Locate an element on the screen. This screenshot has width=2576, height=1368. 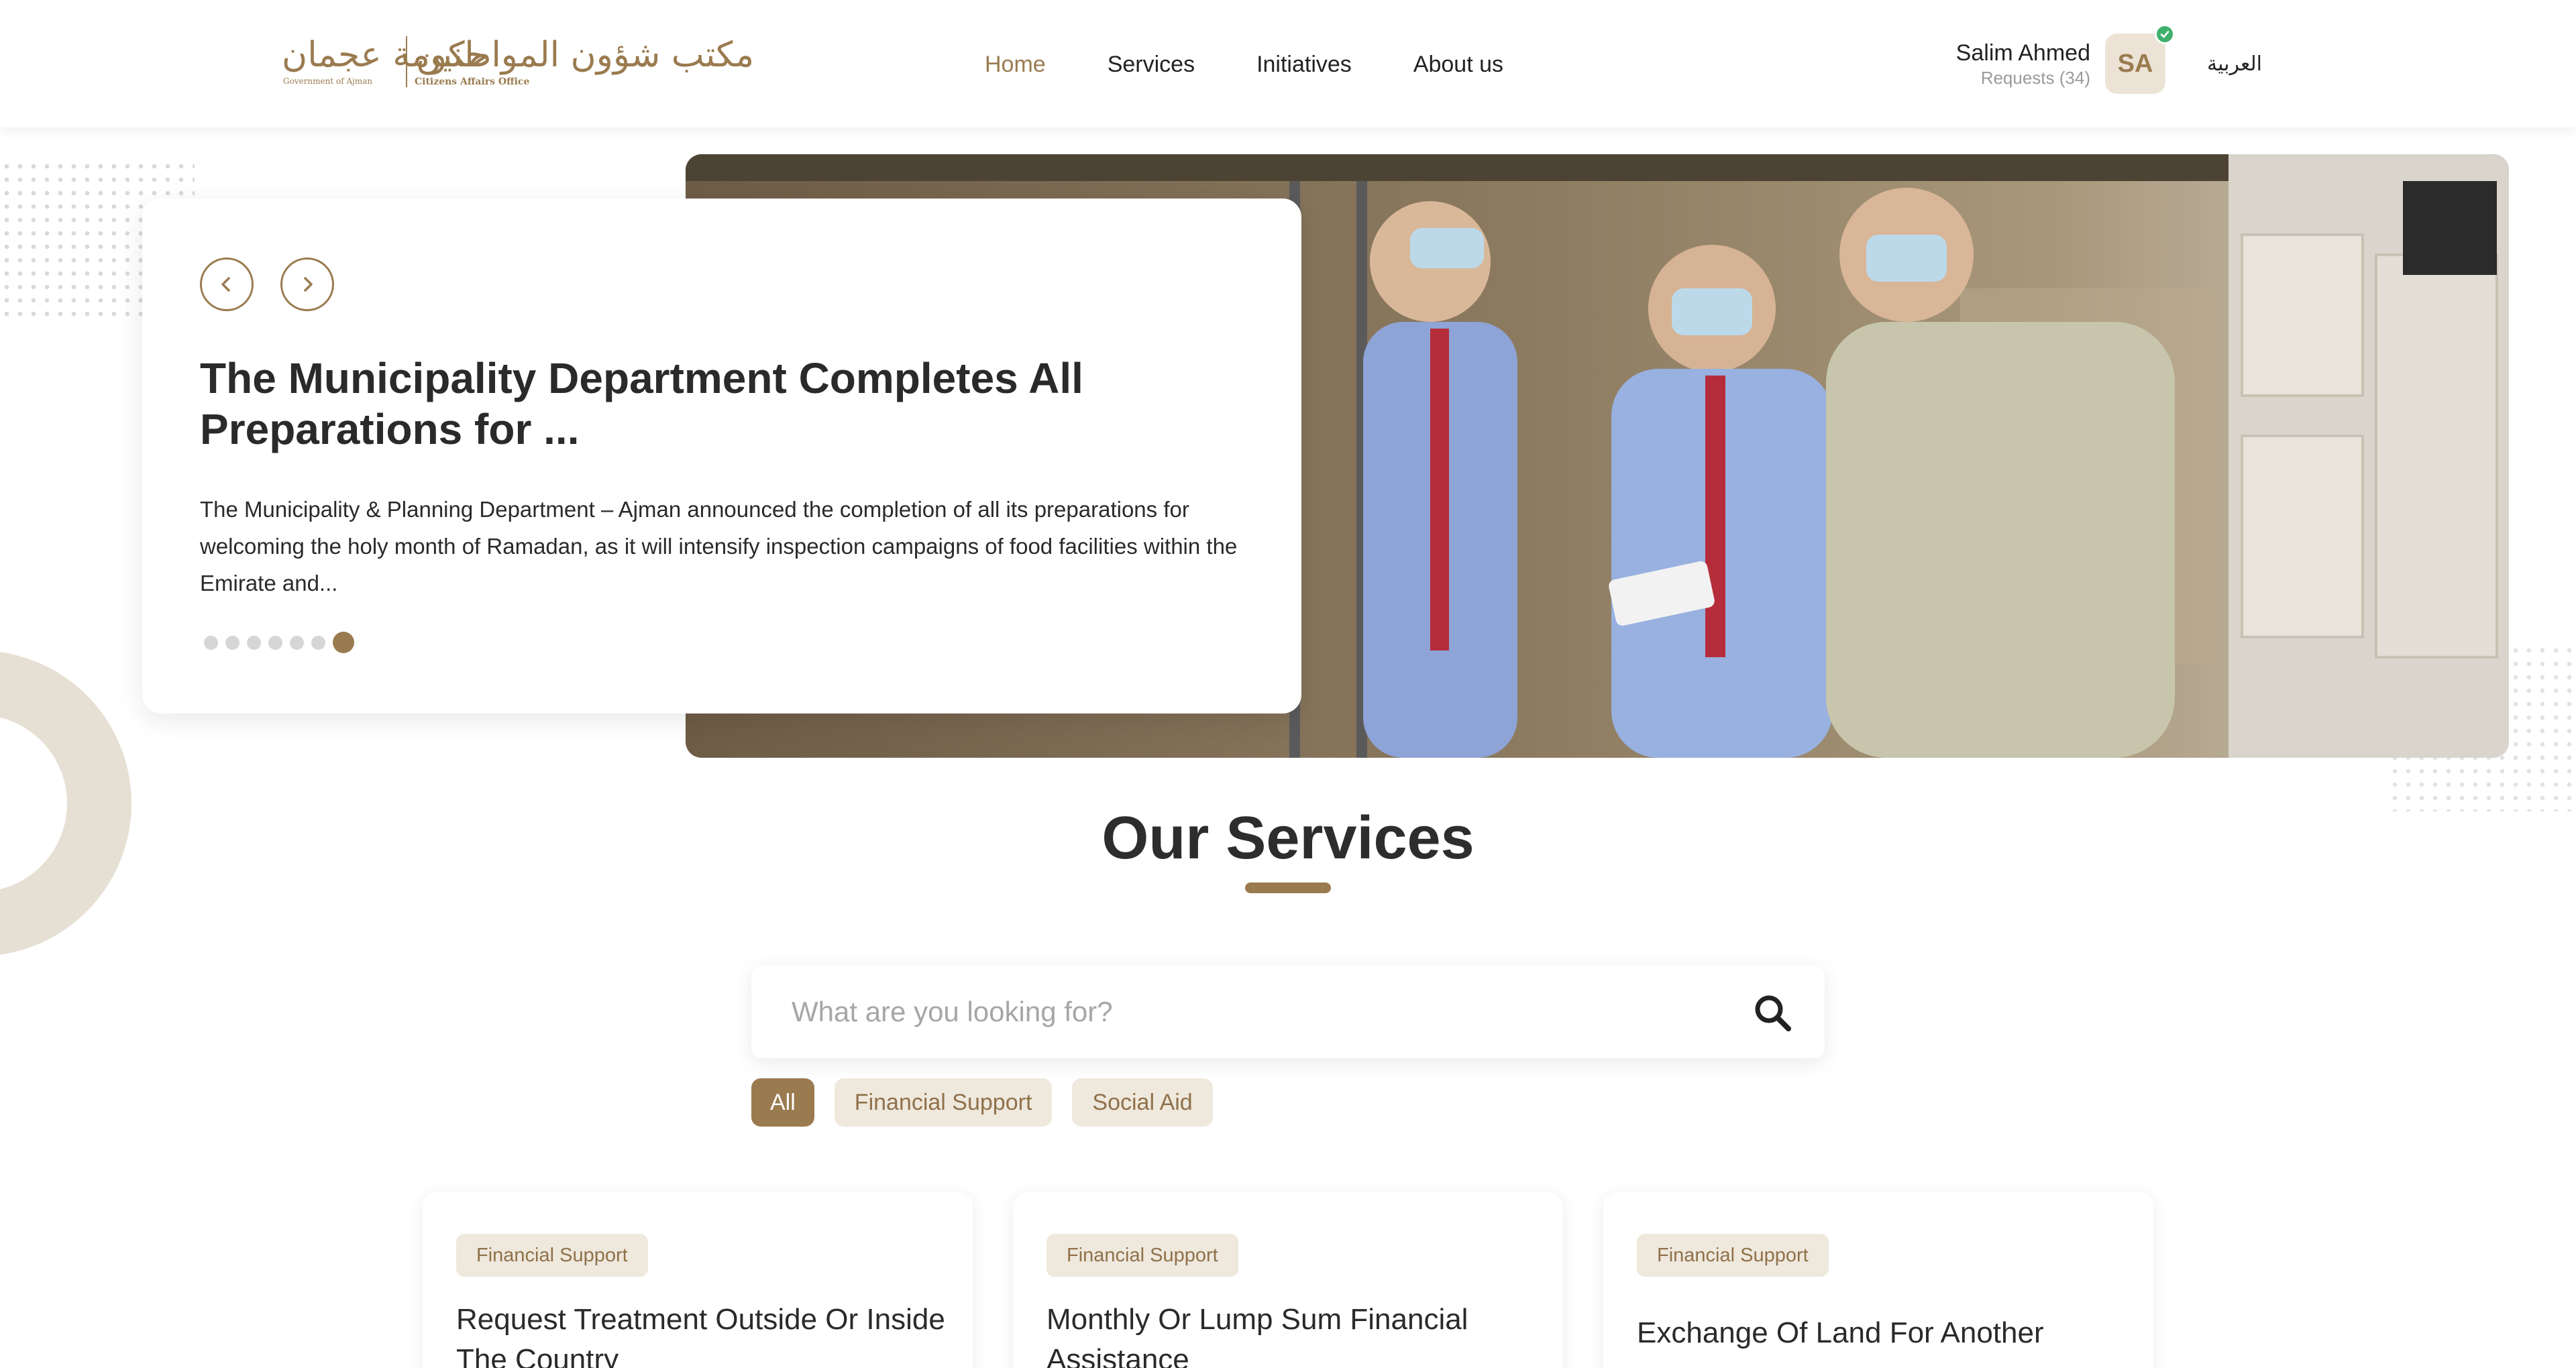
search-button is located at coordinates (1772, 1012).